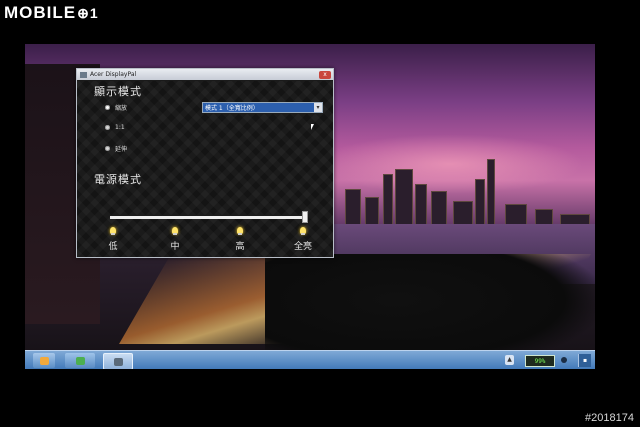  I want to click on battery-percent: 99%, so click(540, 361).